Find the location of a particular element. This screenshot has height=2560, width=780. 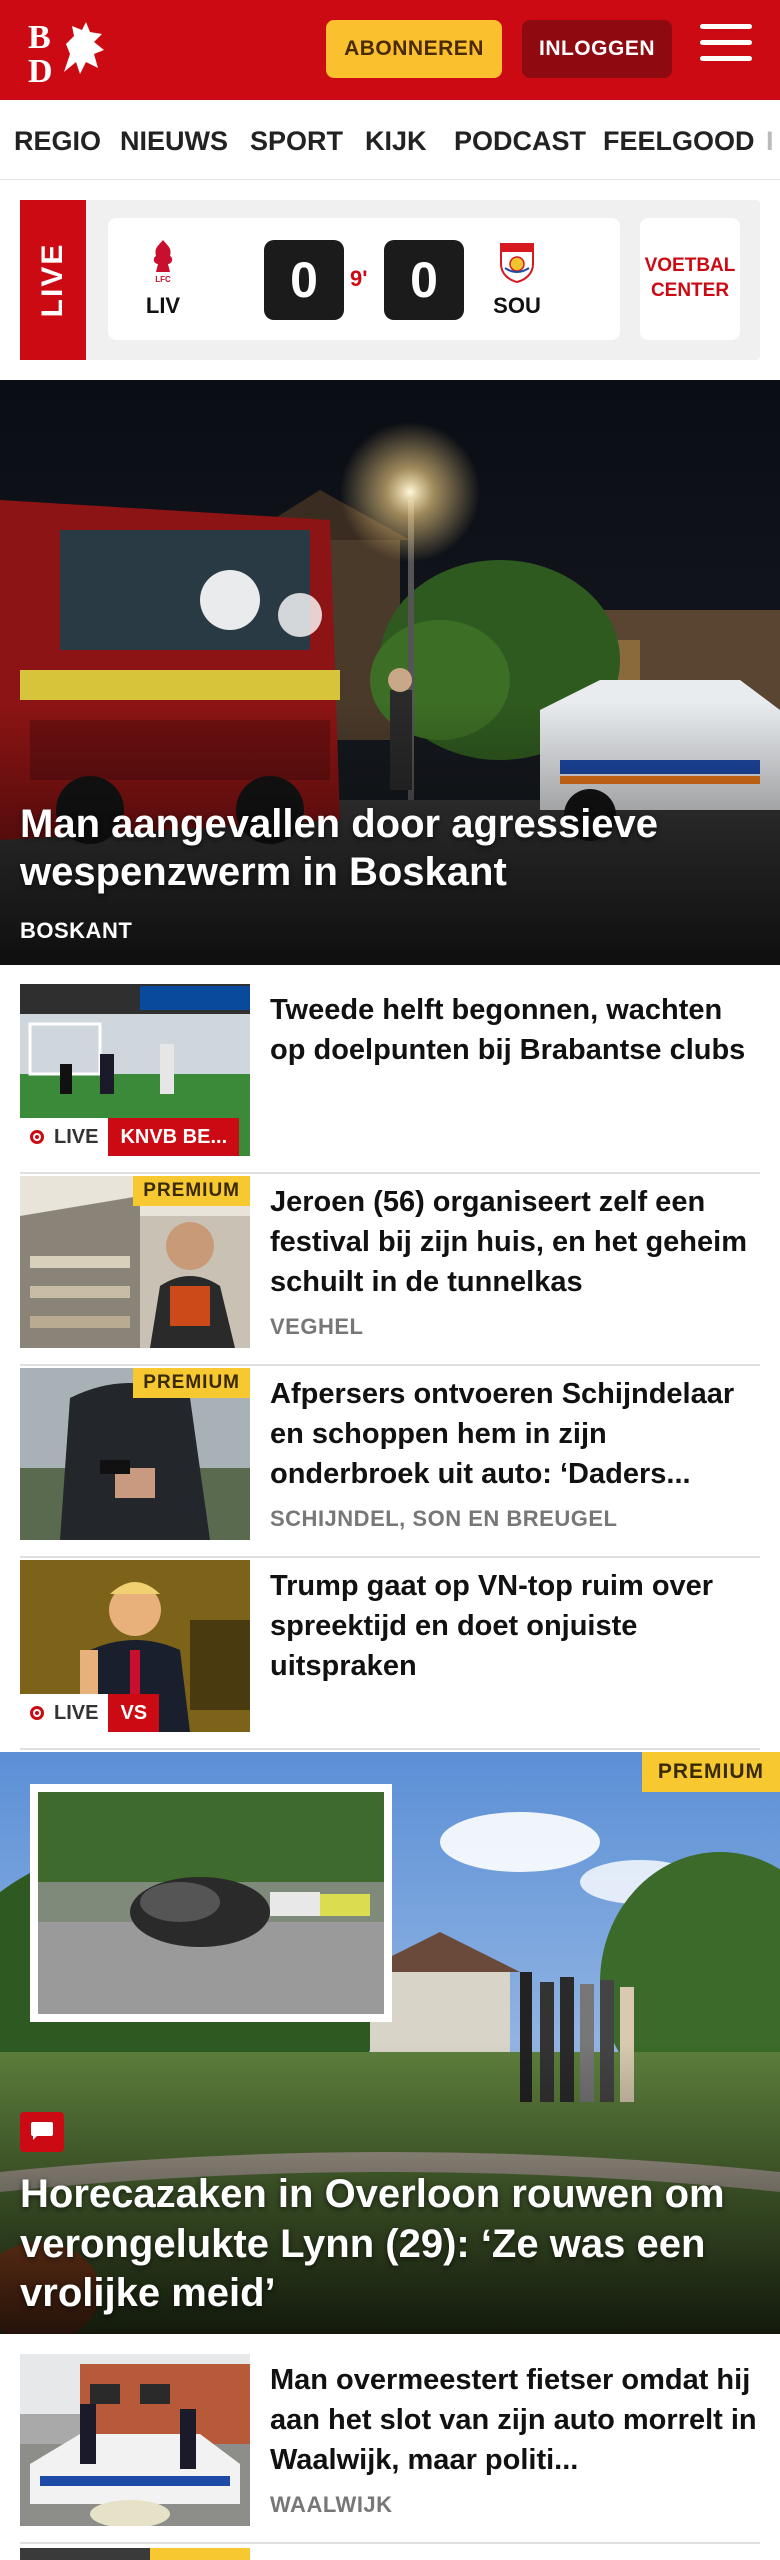

nav-item-kijk: KIJK is located at coordinates (396, 141).